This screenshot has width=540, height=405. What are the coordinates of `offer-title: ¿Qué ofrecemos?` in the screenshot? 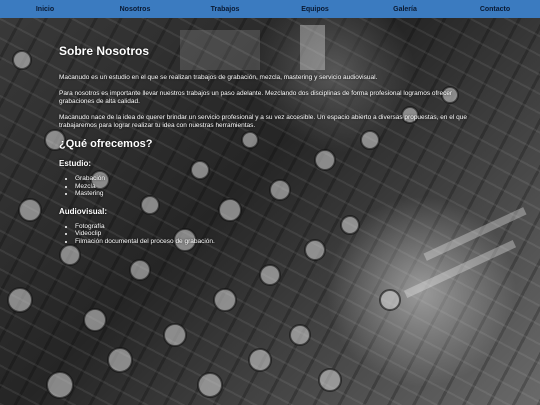 It's located at (106, 144).